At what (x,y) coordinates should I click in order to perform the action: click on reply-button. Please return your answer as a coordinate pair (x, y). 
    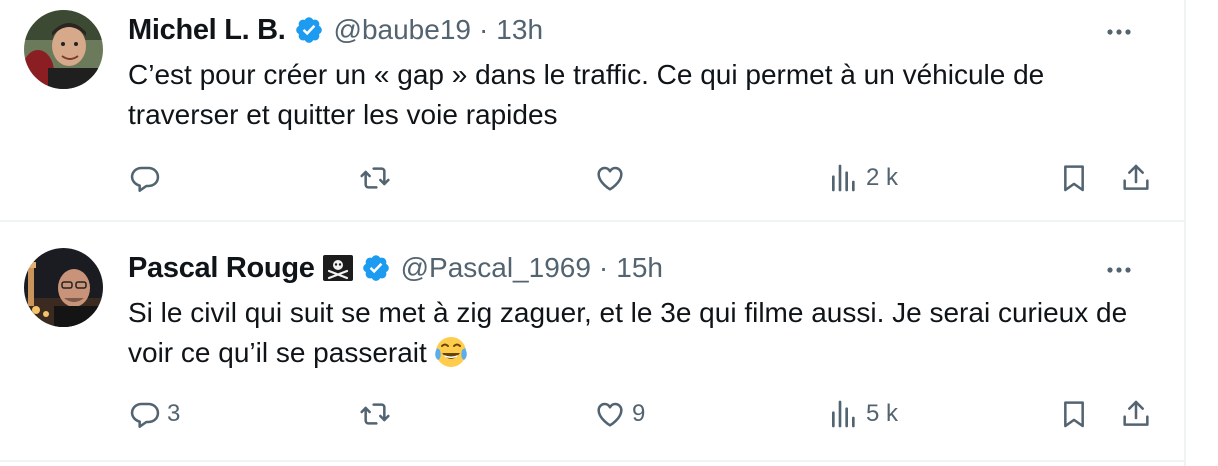
    Looking at the image, I should click on (148, 178).